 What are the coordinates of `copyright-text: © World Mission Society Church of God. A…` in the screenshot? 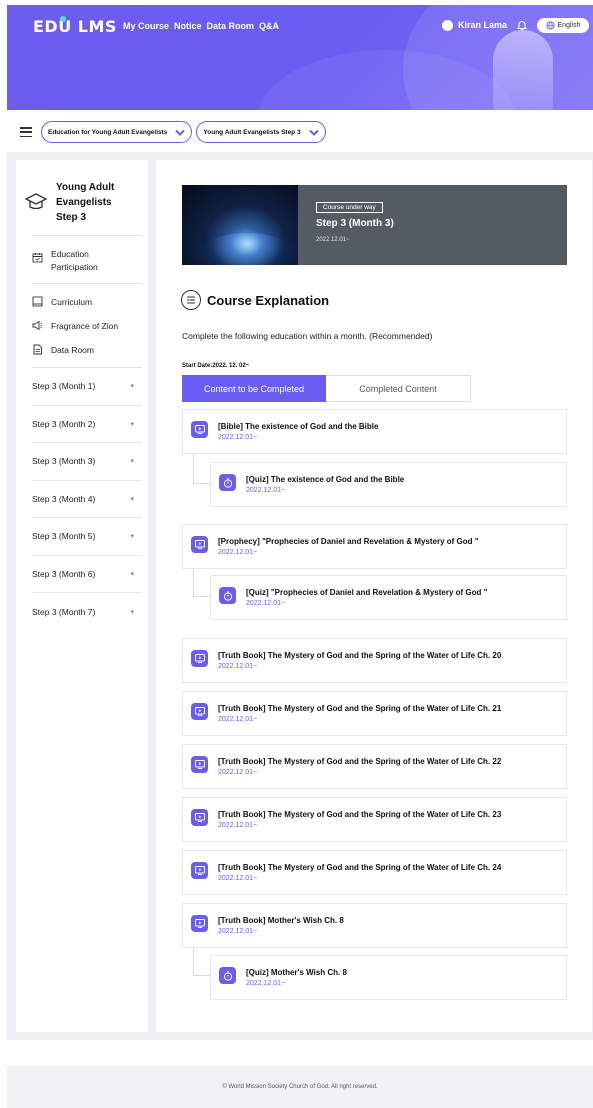 It's located at (300, 1087).